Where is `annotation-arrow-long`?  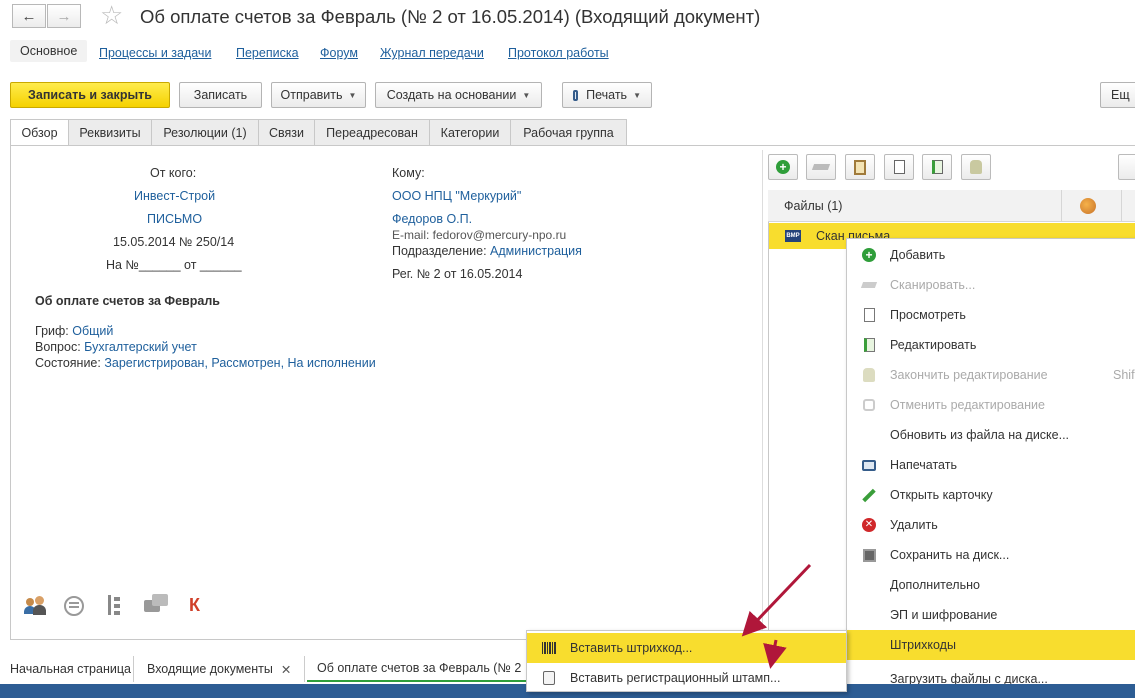
annotation-arrow-long is located at coordinates (776, 600).